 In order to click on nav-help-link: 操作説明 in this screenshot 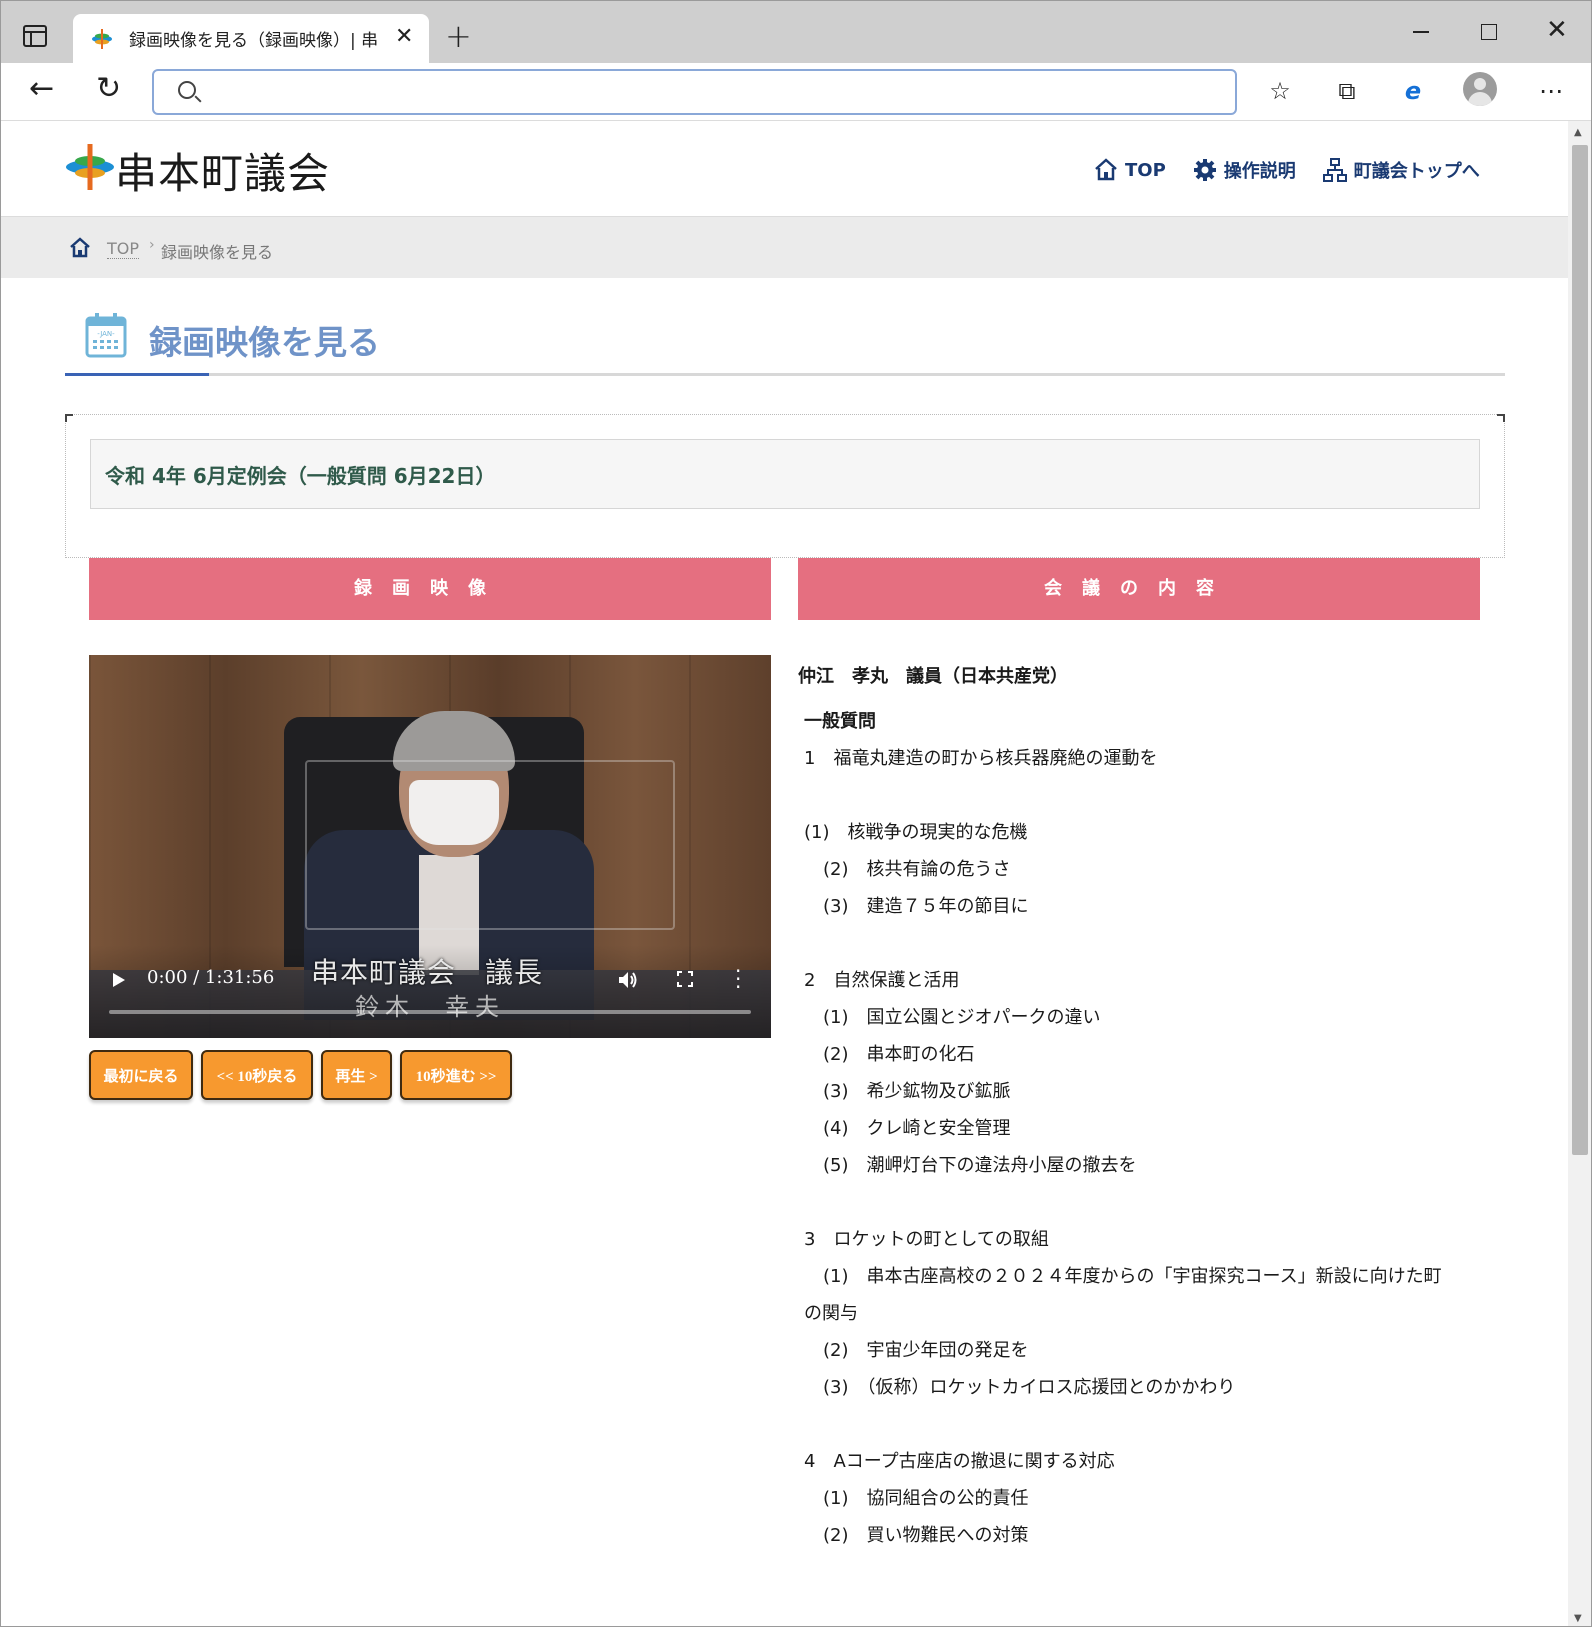, I will do `click(1244, 170)`.